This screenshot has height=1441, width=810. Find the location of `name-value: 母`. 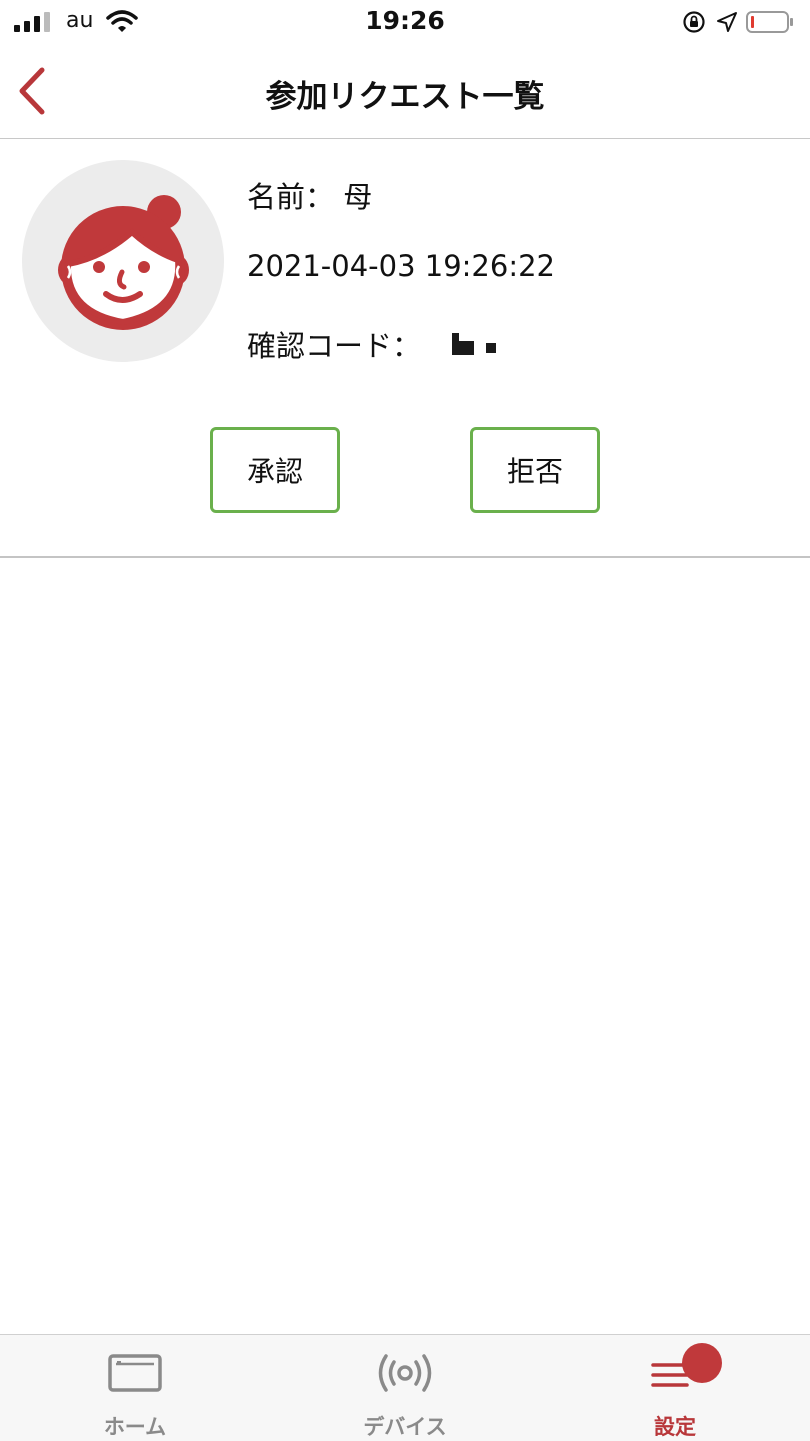

name-value: 母 is located at coordinates (358, 197).